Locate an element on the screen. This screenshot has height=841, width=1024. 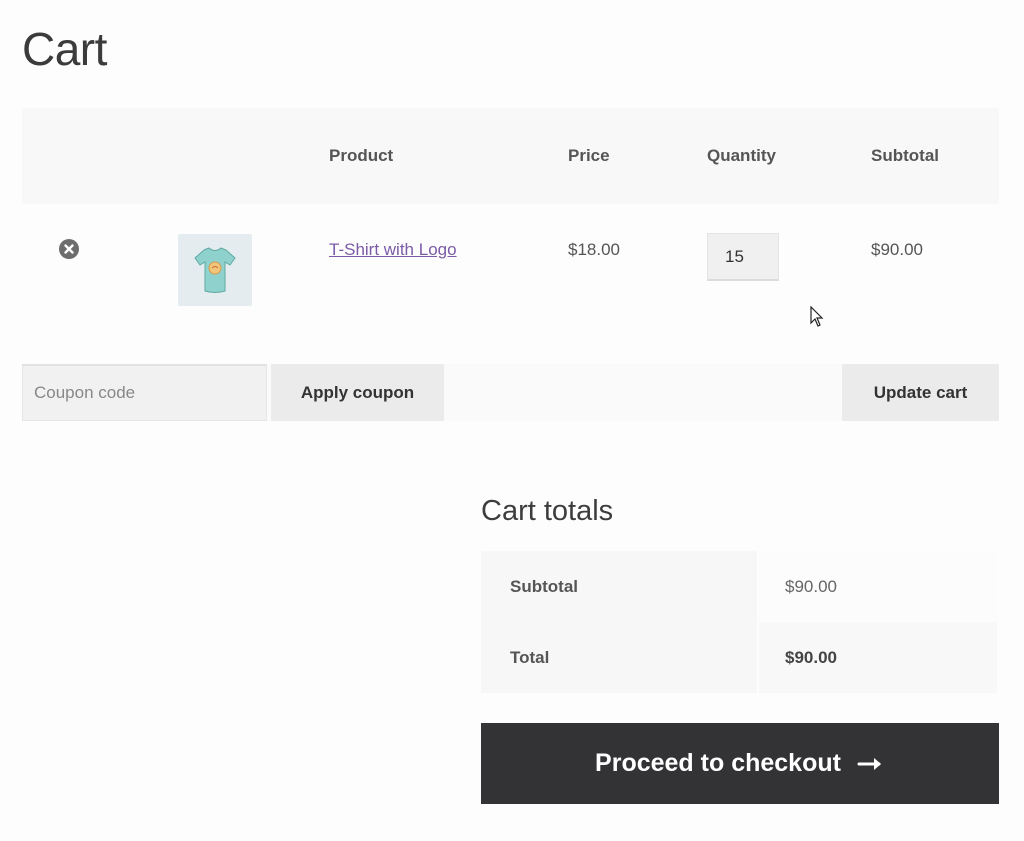
quantity-input: 15 is located at coordinates (743, 257).